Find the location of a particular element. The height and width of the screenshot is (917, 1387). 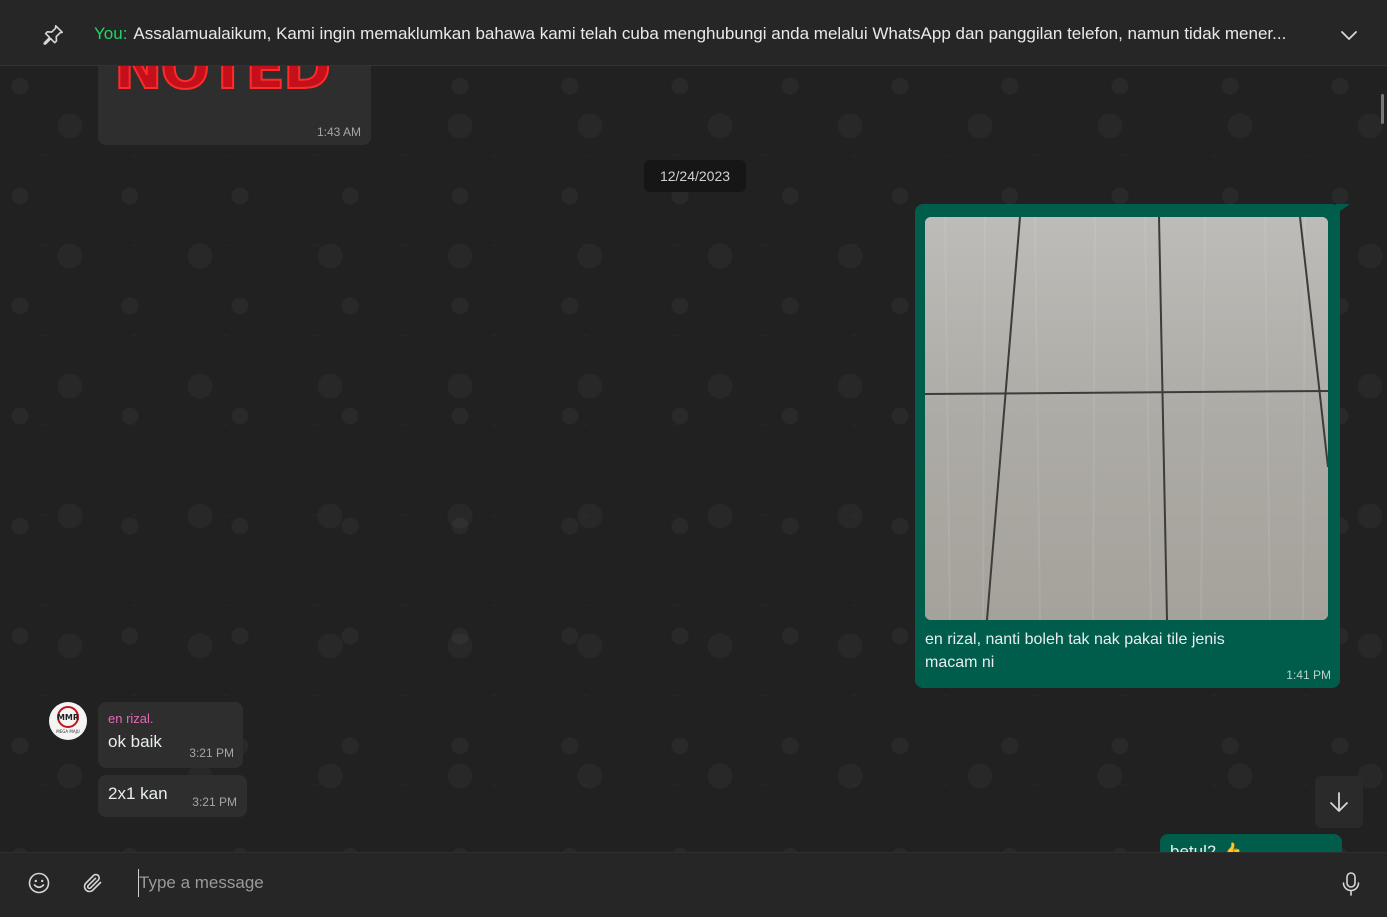

paperclip-icon is located at coordinates (93, 883).